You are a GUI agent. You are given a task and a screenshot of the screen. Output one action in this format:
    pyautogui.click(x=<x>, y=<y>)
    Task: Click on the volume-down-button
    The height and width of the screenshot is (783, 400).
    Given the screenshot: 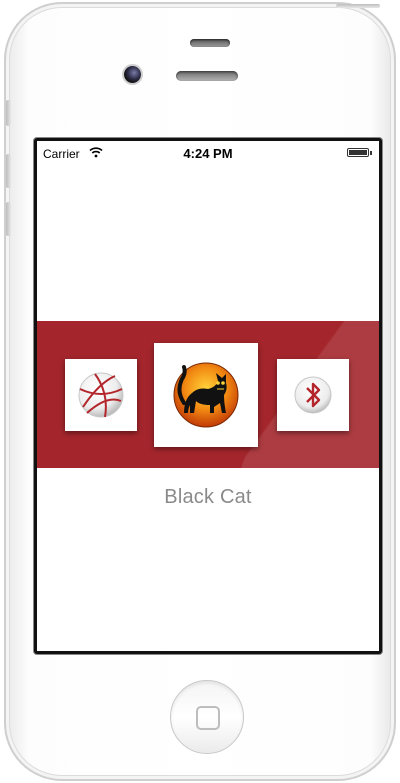 What is the action you would take?
    pyautogui.click(x=8, y=219)
    